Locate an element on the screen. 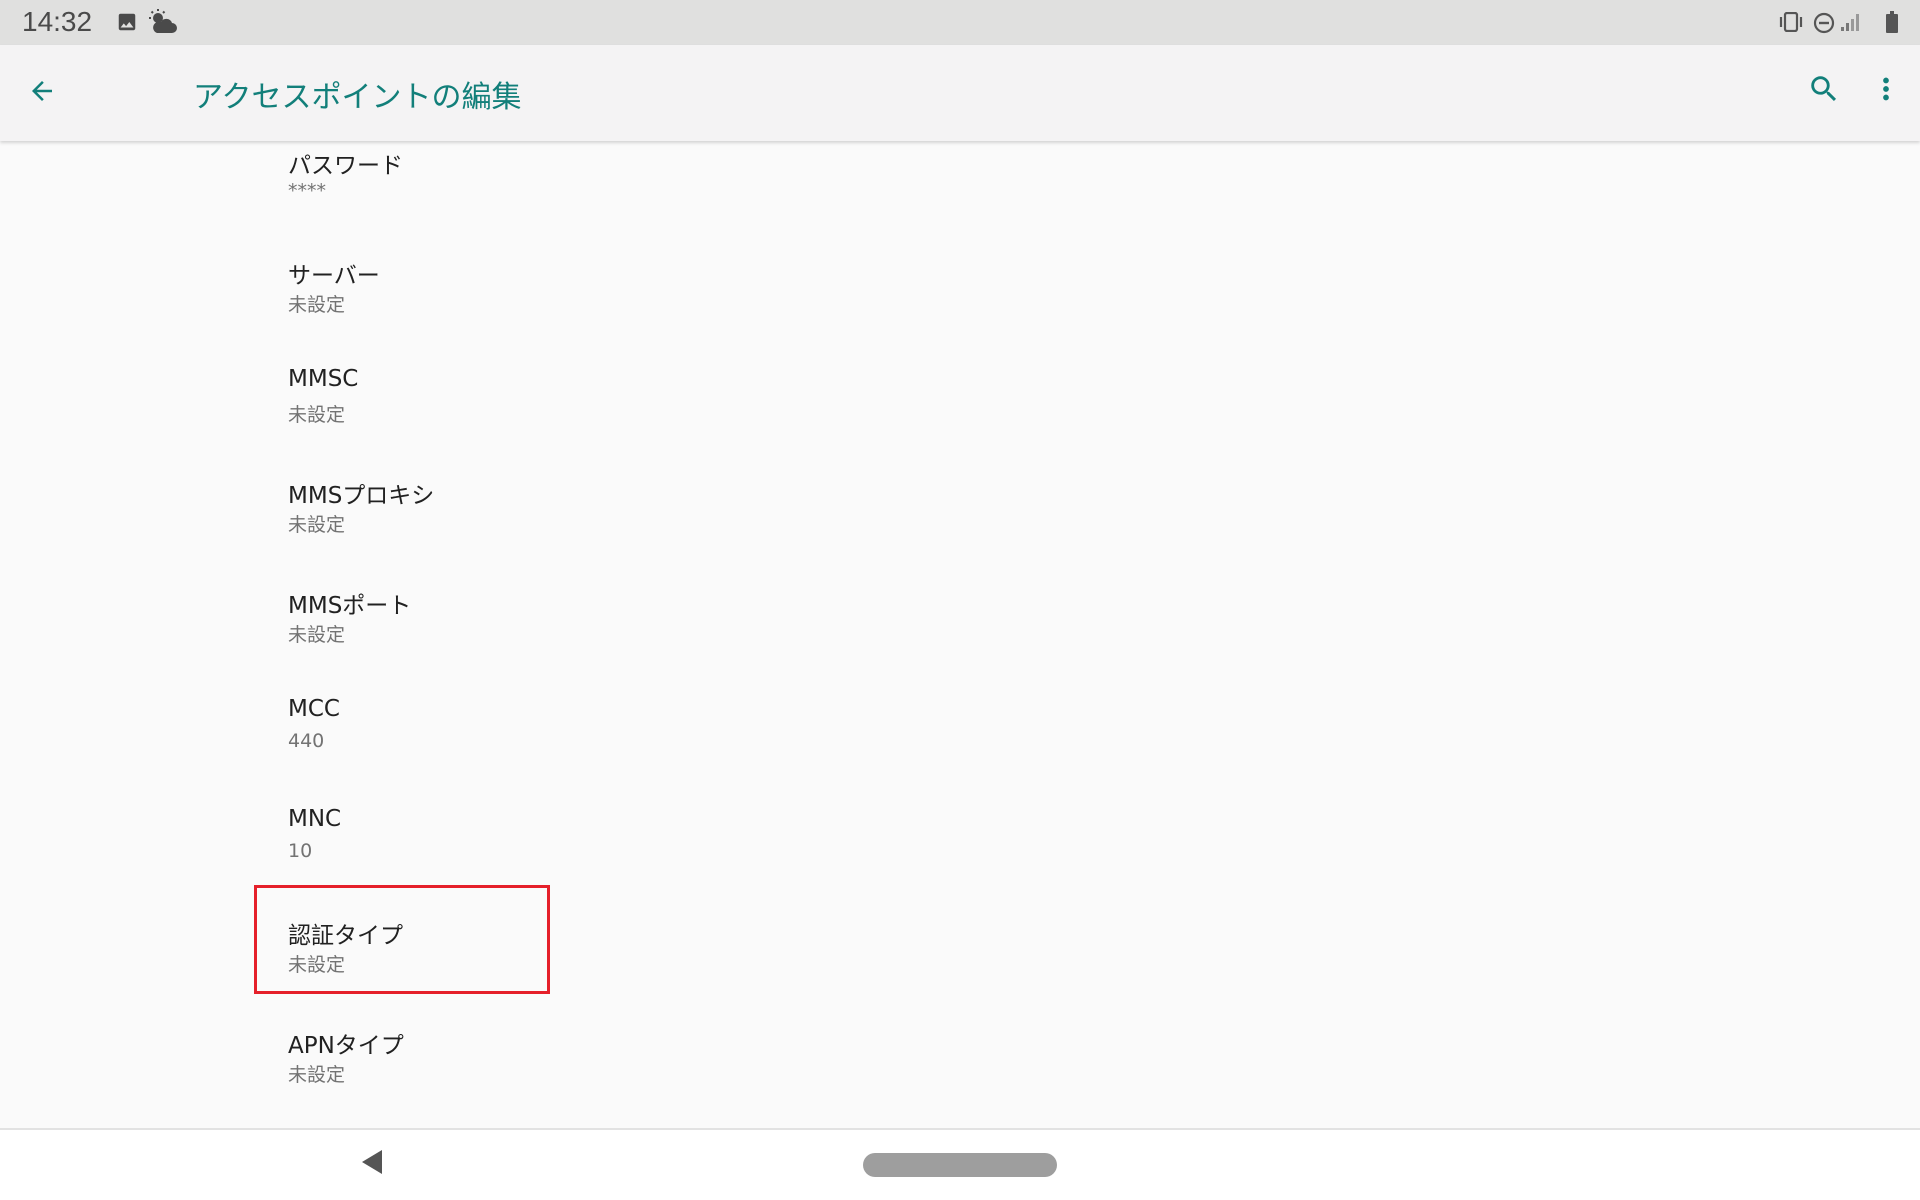 The height and width of the screenshot is (1200, 1920). dnd-icon is located at coordinates (1824, 23).